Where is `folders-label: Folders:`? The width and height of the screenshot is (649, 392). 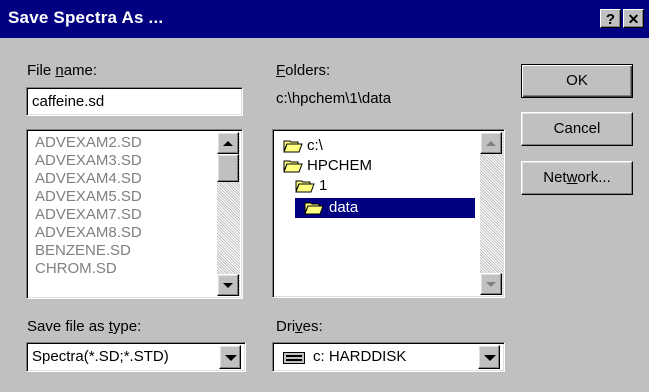
folders-label: Folders: is located at coordinates (303, 70).